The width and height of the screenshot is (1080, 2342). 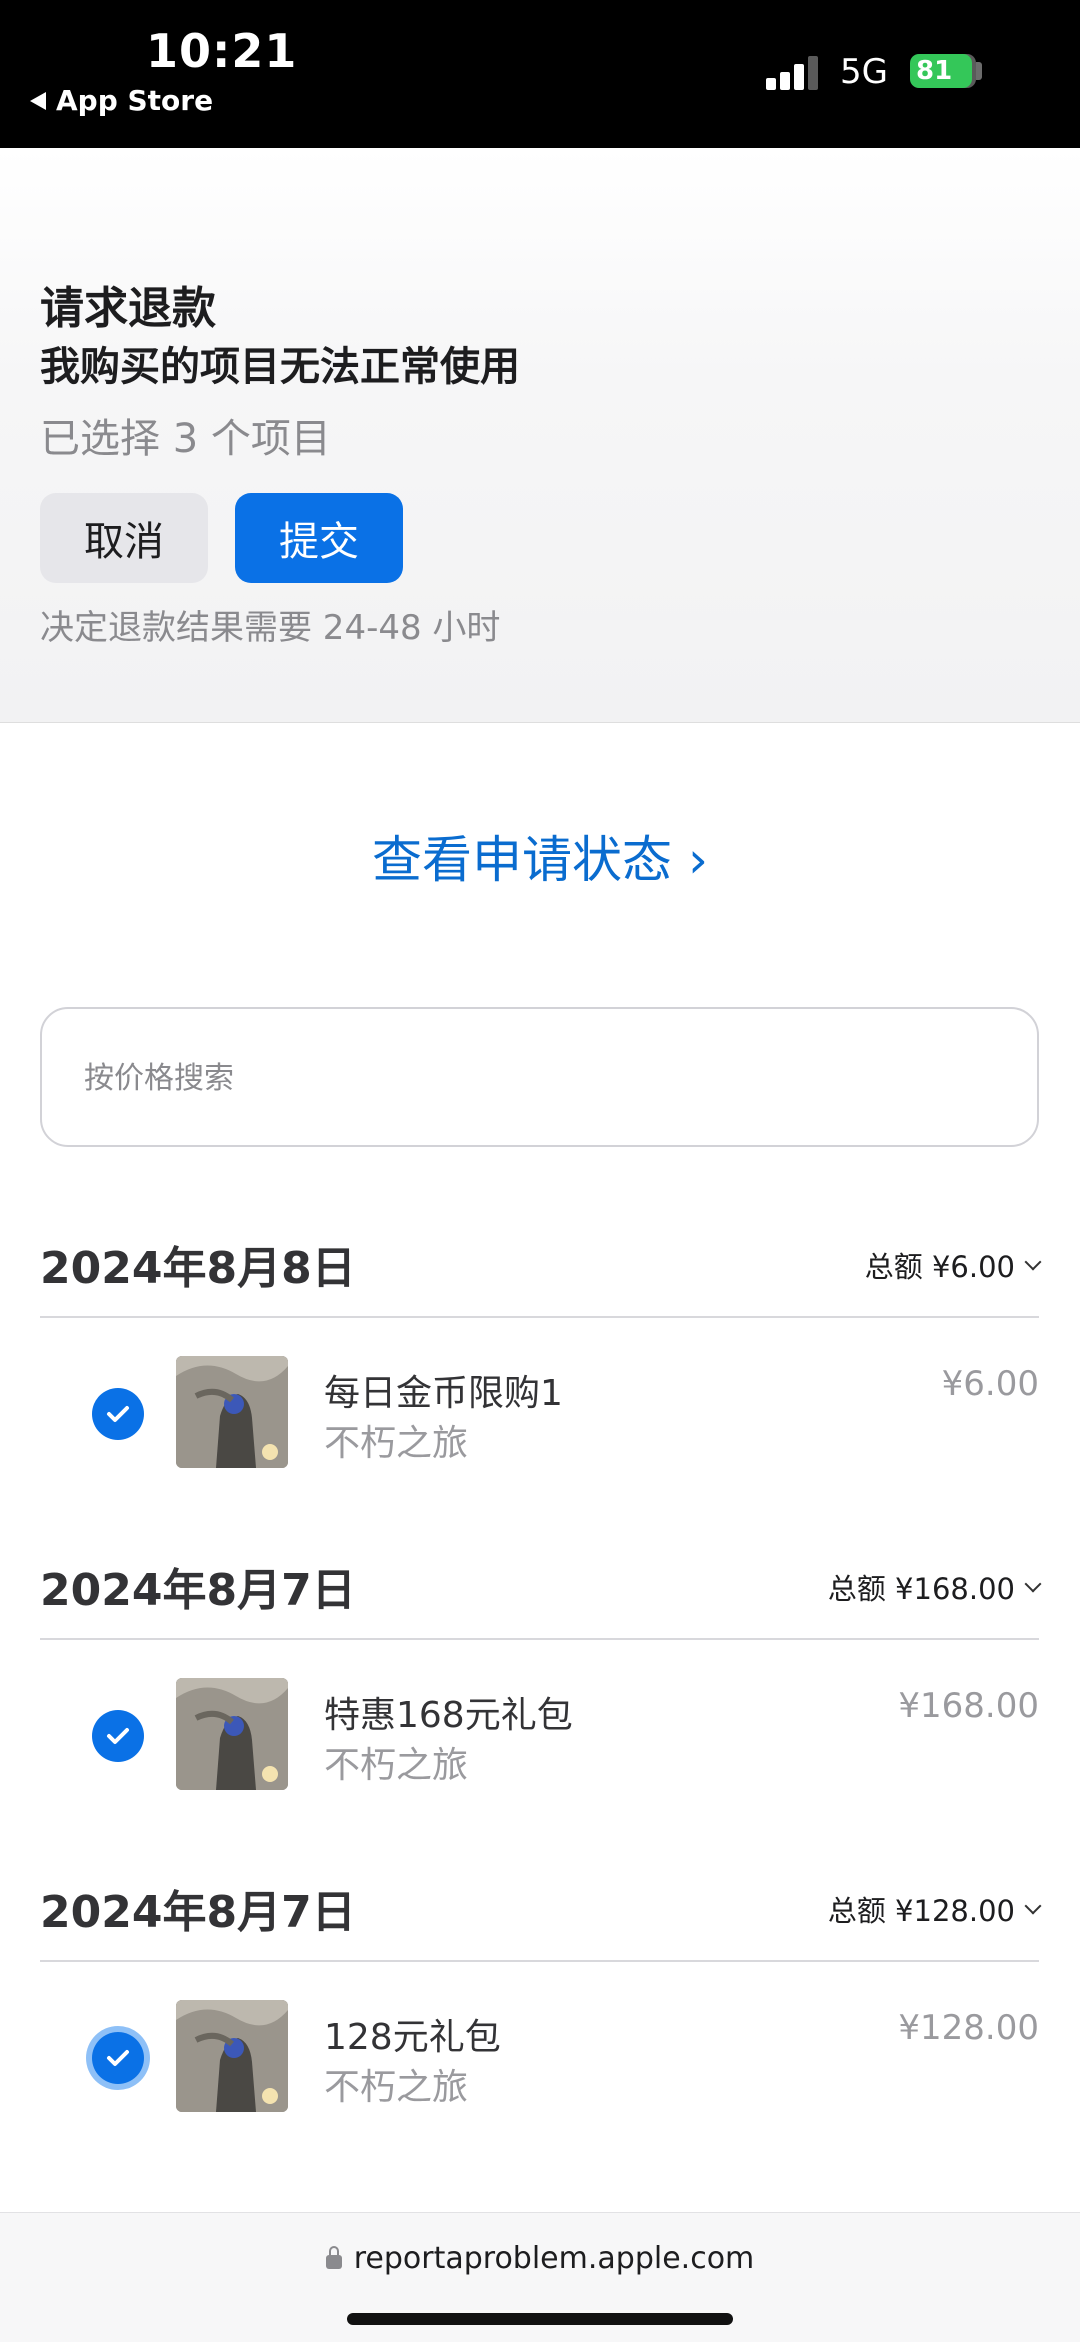 I want to click on group-header: 2024年8月7日 总额 ¥168.00, so click(x=541, y=1597).